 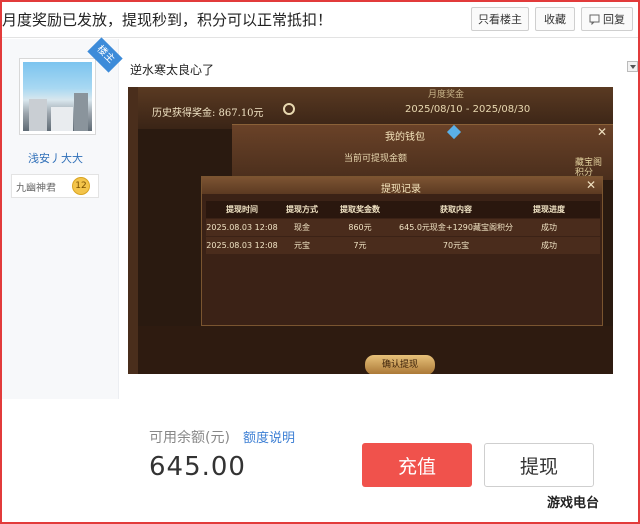 I want to click on wallet-title: 我的钱包, so click(x=405, y=137).